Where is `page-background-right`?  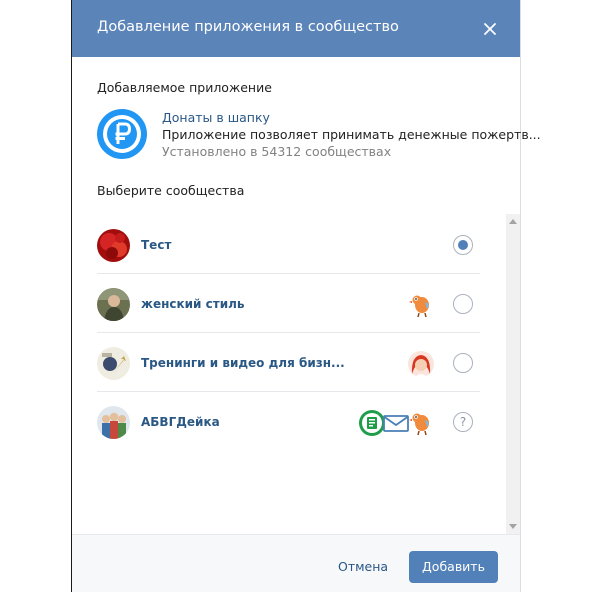
page-background-right is located at coordinates (555, 296).